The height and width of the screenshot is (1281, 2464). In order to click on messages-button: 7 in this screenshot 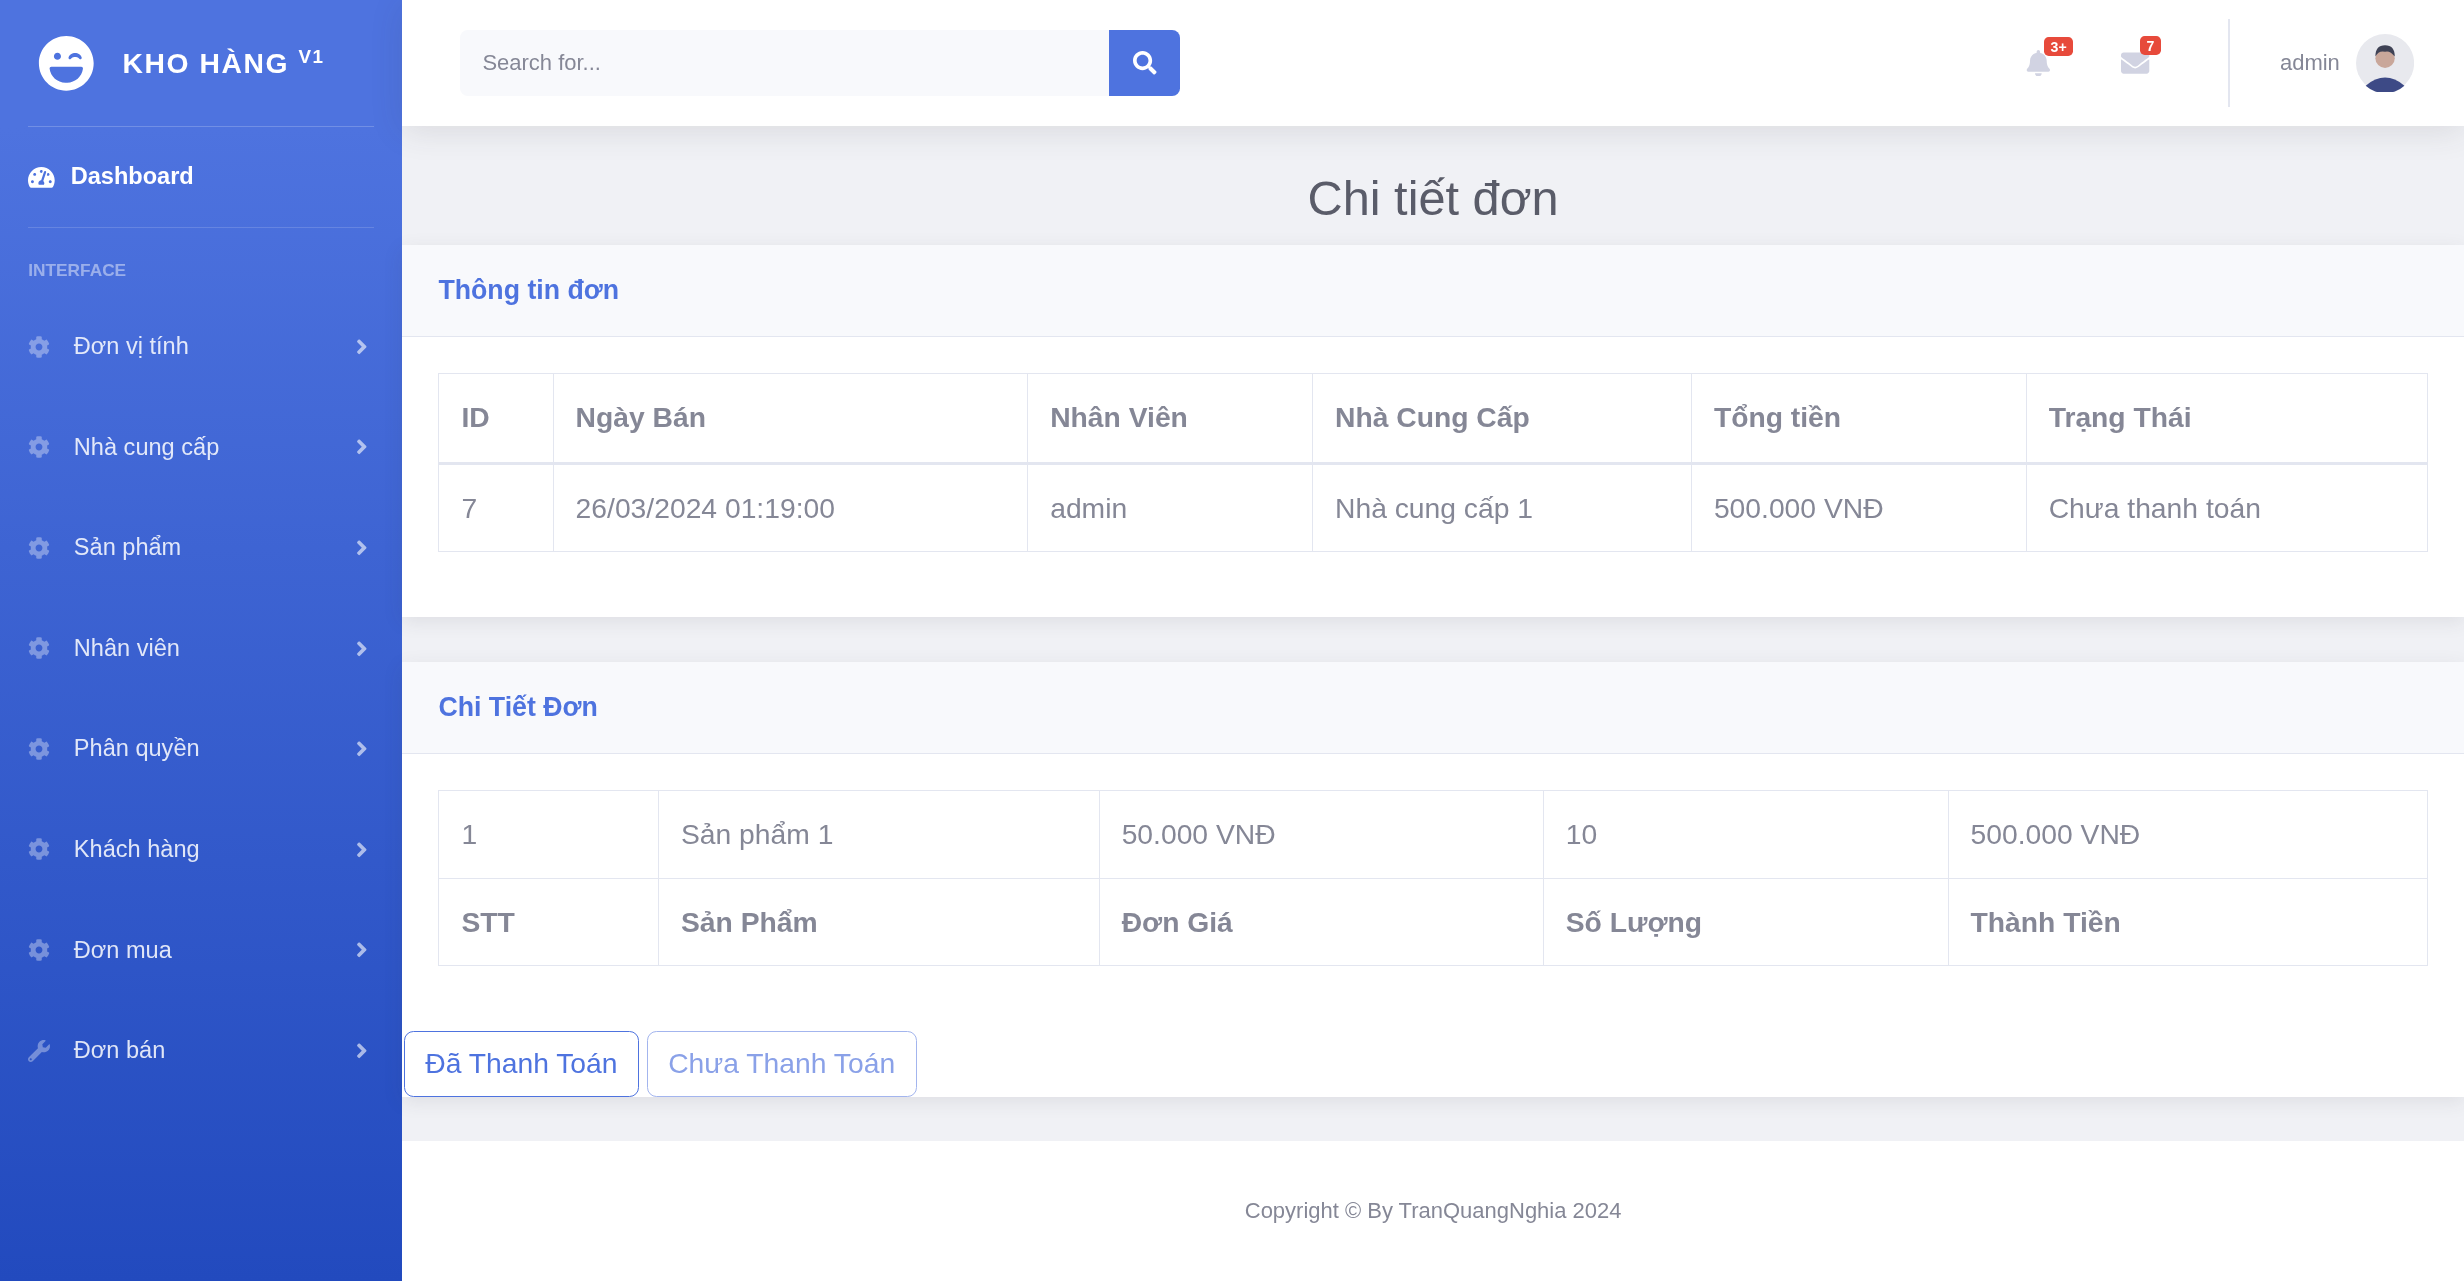, I will do `click(2146, 56)`.